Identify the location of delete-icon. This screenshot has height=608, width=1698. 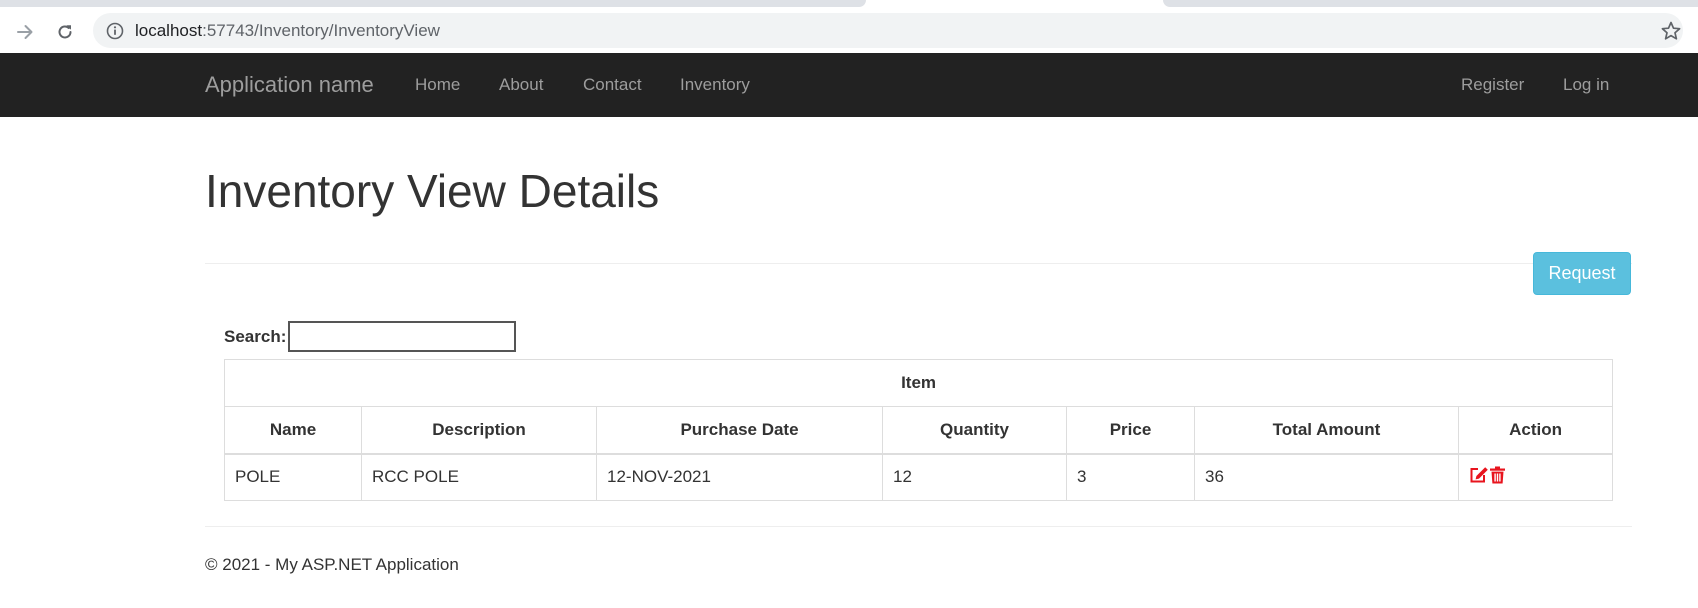
(1497, 477).